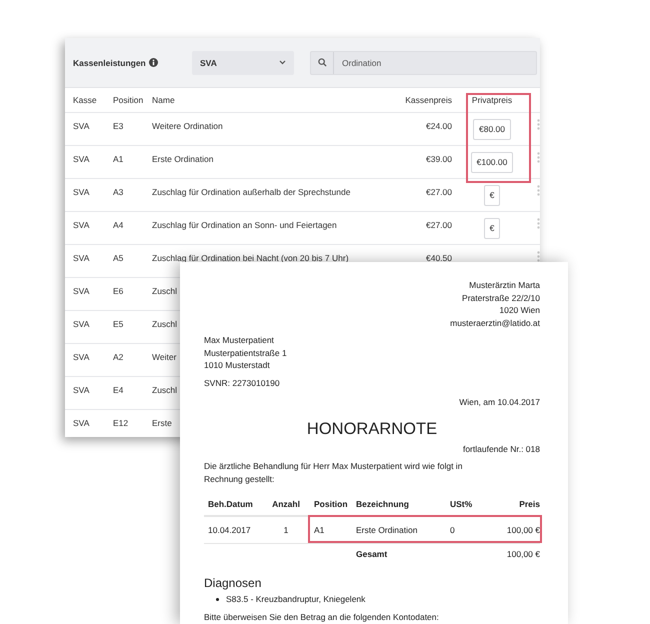 The width and height of the screenshot is (650, 624). What do you see at coordinates (403, 505) in the screenshot?
I see `column-header: Bezeichnung` at bounding box center [403, 505].